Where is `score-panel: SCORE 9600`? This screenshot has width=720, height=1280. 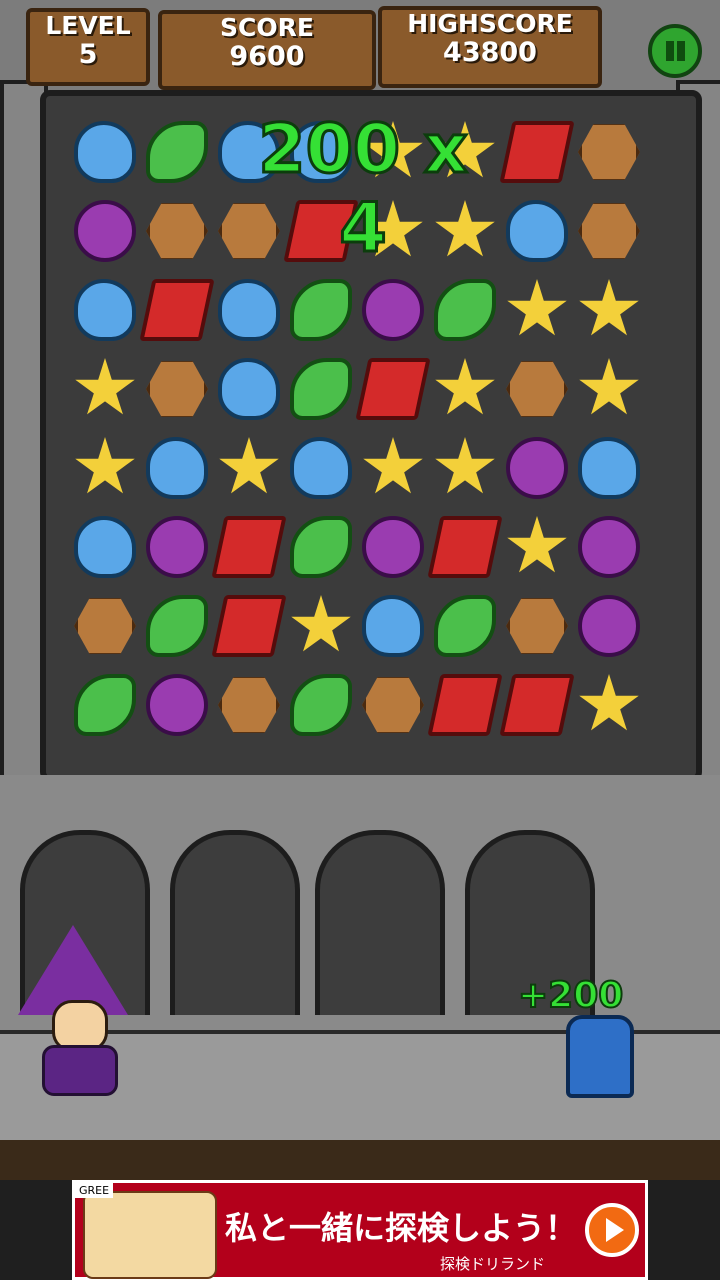 score-panel: SCORE 9600 is located at coordinates (267, 50).